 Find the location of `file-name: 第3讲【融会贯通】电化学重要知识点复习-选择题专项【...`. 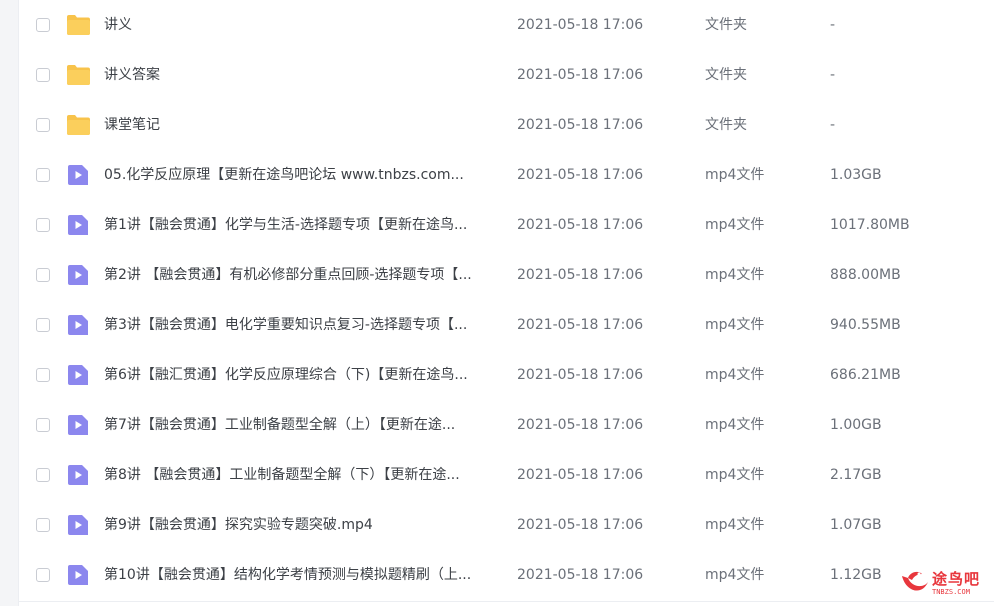

file-name: 第3讲【融会贯通】电化学重要知识点复习-选择题专项【... is located at coordinates (301, 325).